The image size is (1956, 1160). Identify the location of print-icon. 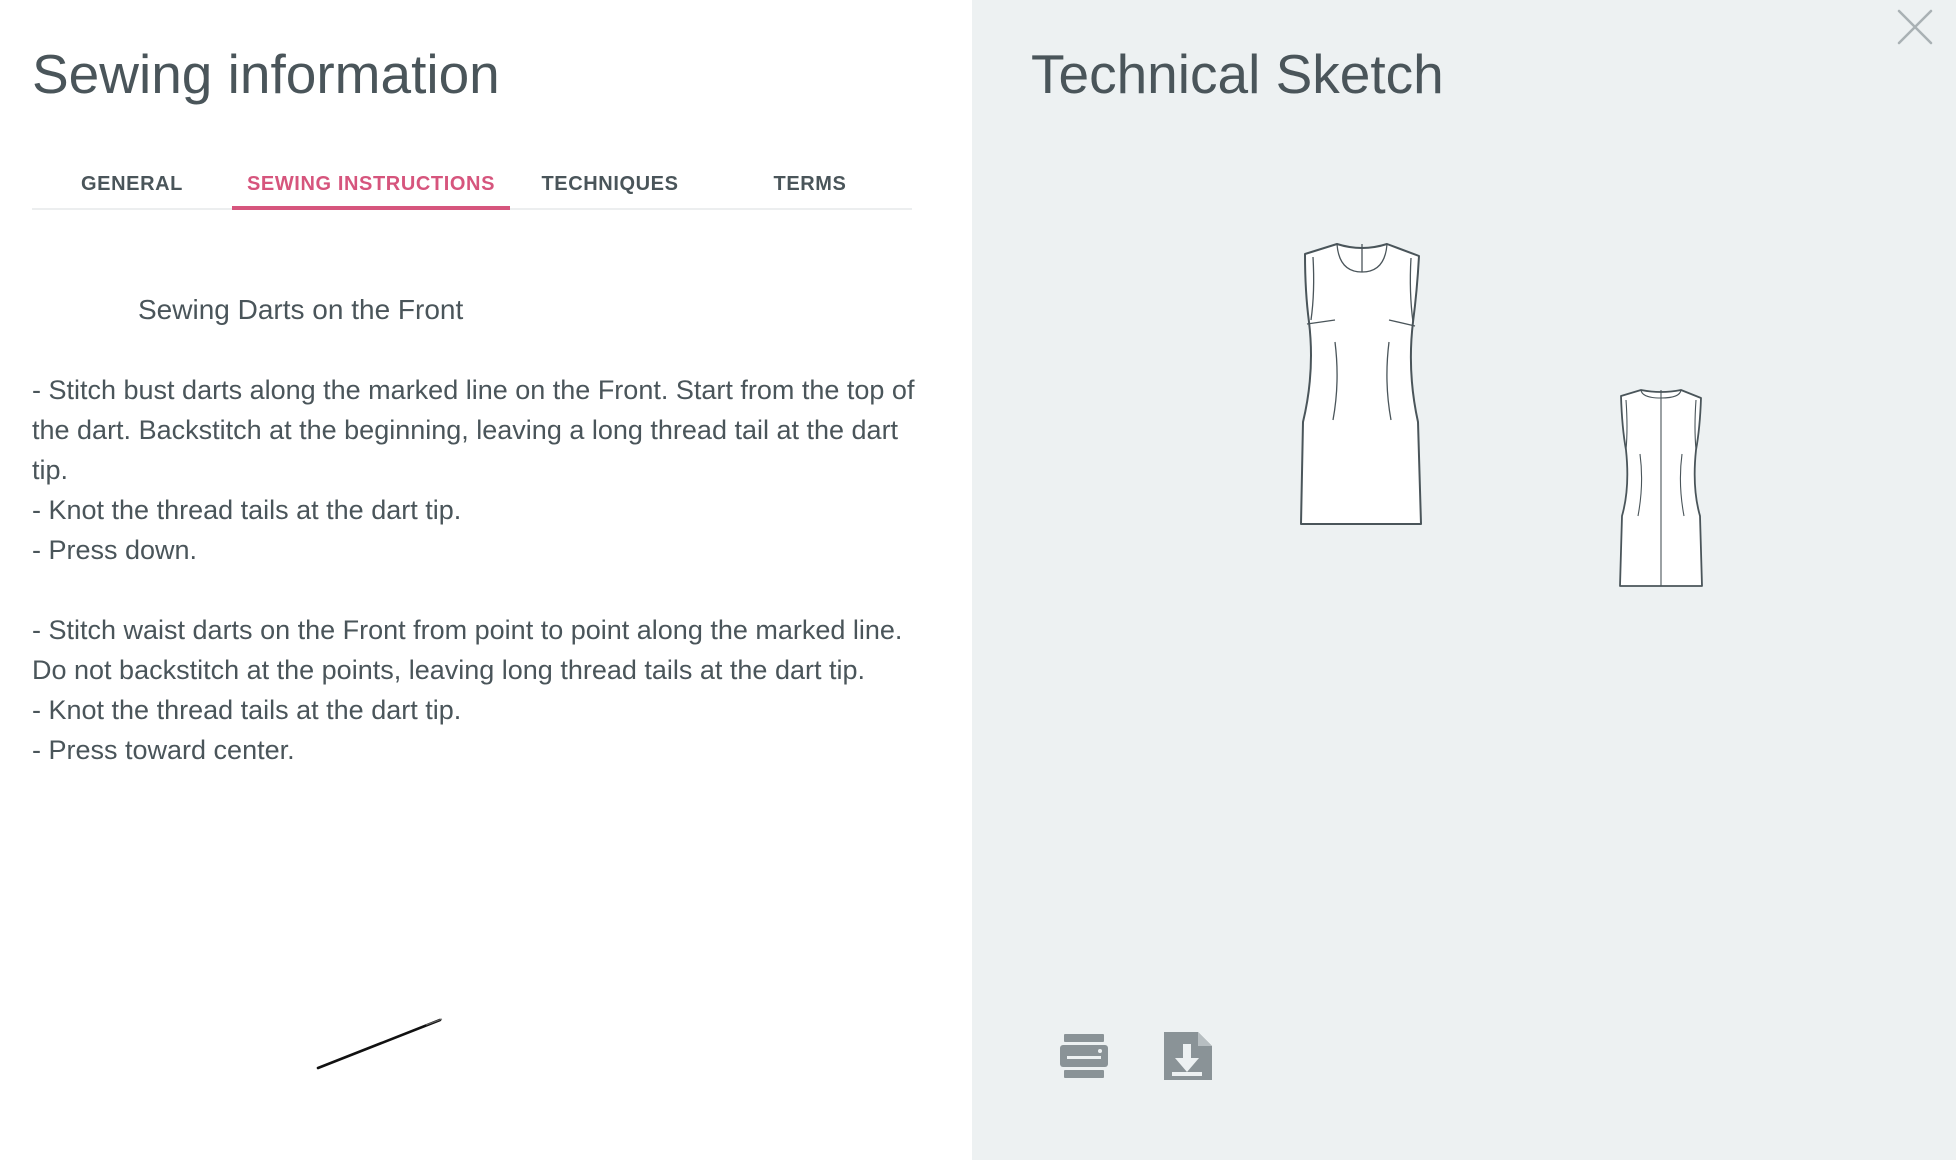
(1084, 1056).